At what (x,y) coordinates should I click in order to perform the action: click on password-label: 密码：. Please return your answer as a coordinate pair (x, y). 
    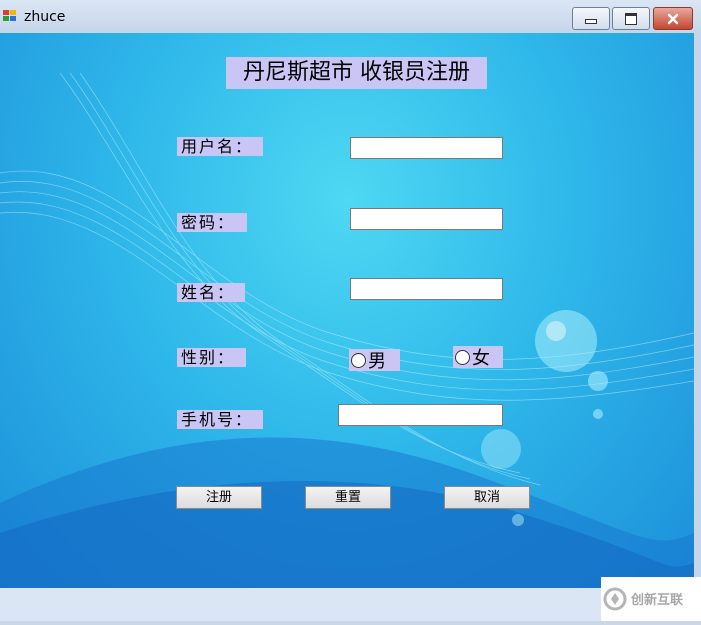
    Looking at the image, I should click on (212, 222).